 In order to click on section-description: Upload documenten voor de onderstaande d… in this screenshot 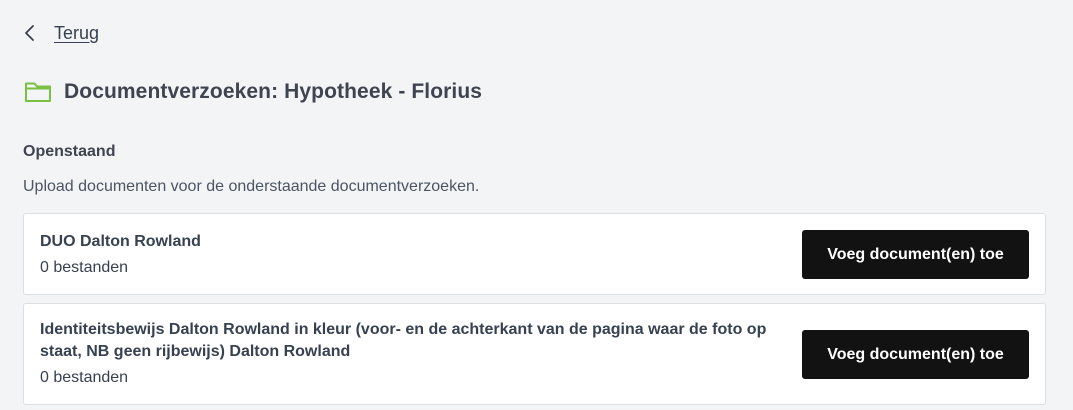, I will do `click(251, 186)`.